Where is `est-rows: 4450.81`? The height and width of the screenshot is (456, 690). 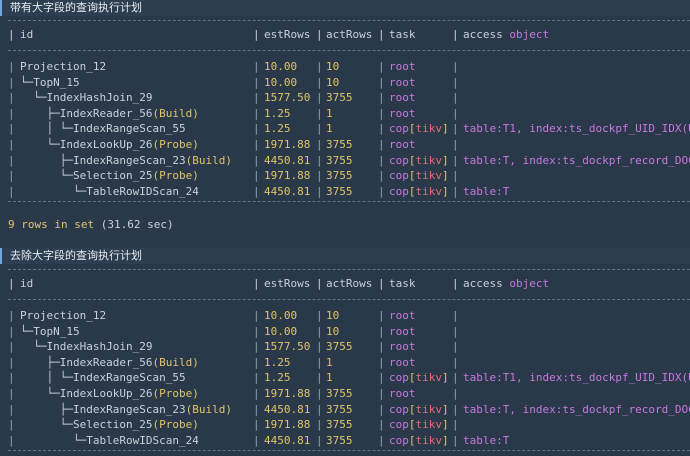 est-rows: 4450.81 is located at coordinates (287, 191).